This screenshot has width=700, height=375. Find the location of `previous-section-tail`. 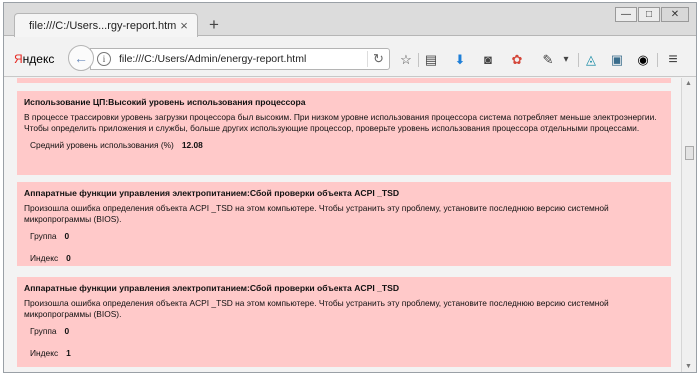

previous-section-tail is located at coordinates (344, 80).